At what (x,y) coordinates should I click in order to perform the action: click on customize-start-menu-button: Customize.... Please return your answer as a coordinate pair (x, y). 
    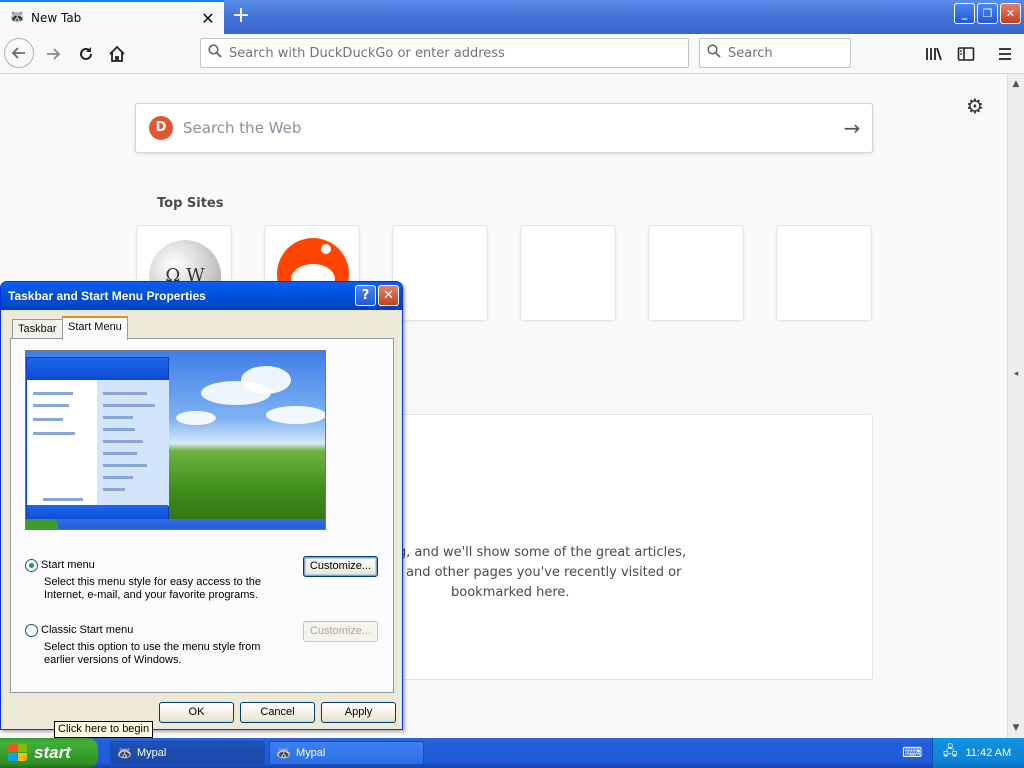
    Looking at the image, I should click on (340, 566).